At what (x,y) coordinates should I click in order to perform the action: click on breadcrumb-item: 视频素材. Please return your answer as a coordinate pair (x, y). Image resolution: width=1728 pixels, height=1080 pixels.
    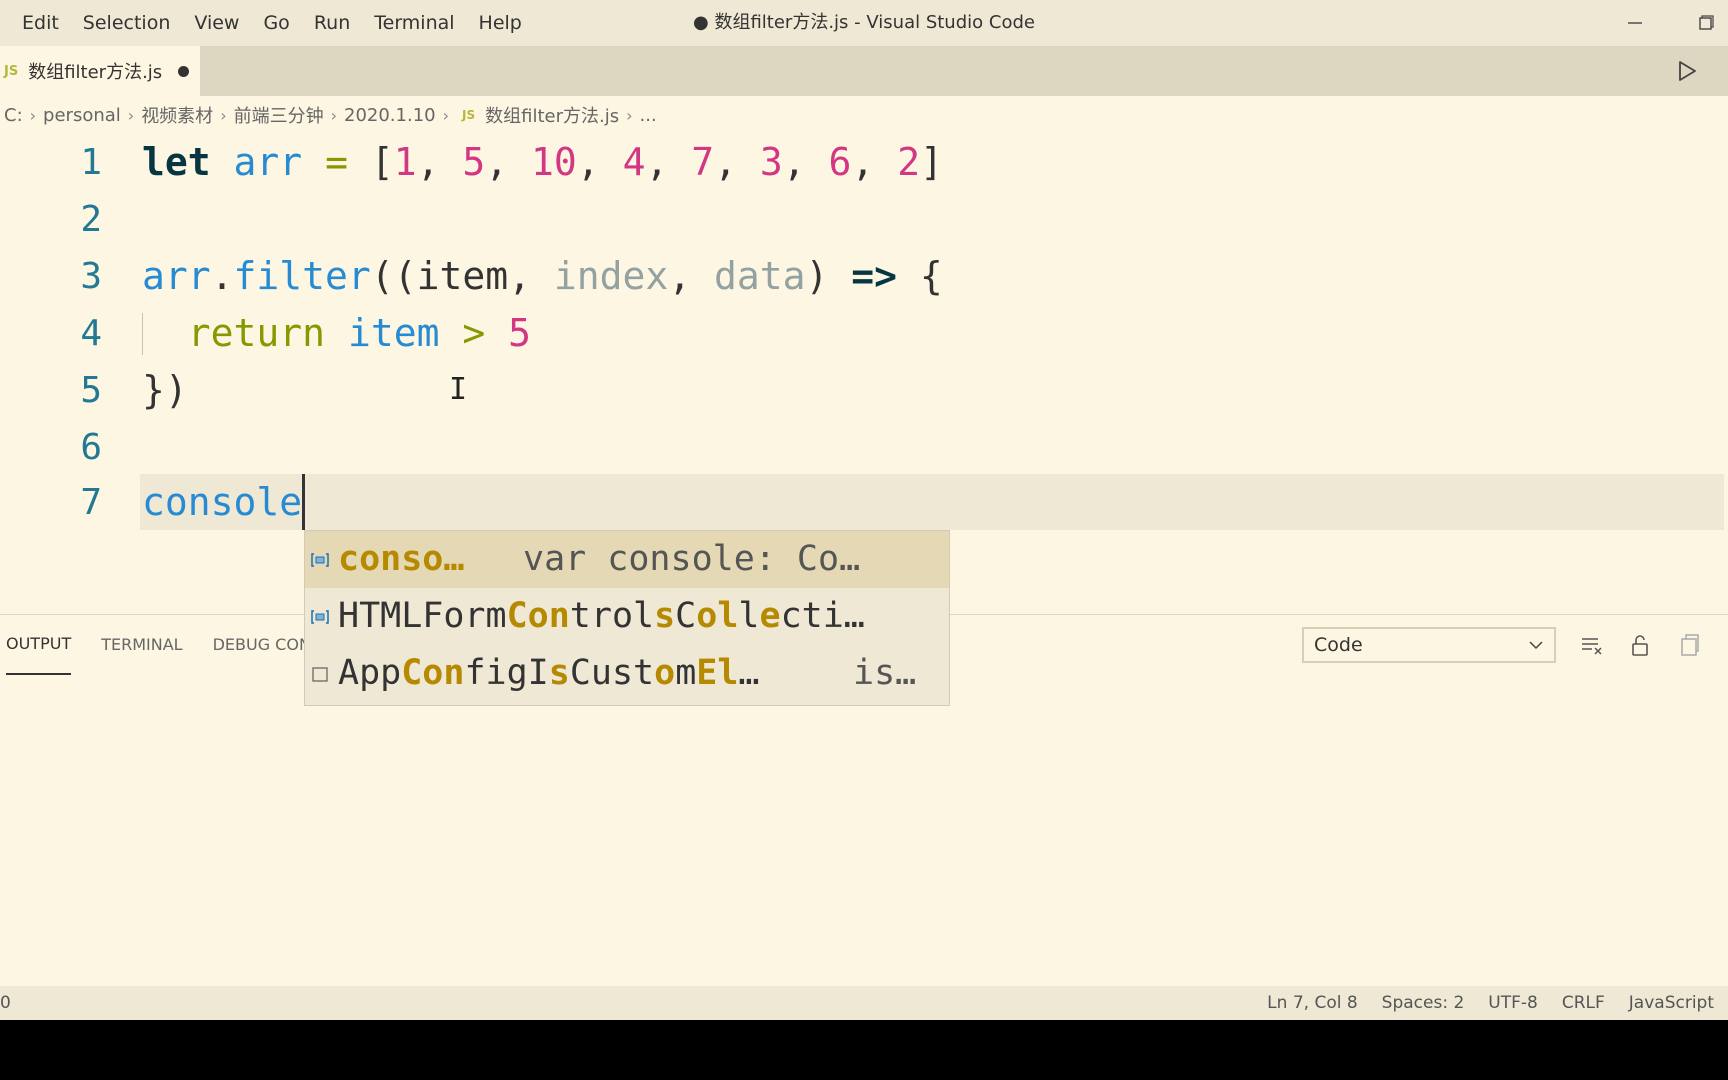
    Looking at the image, I should click on (177, 115).